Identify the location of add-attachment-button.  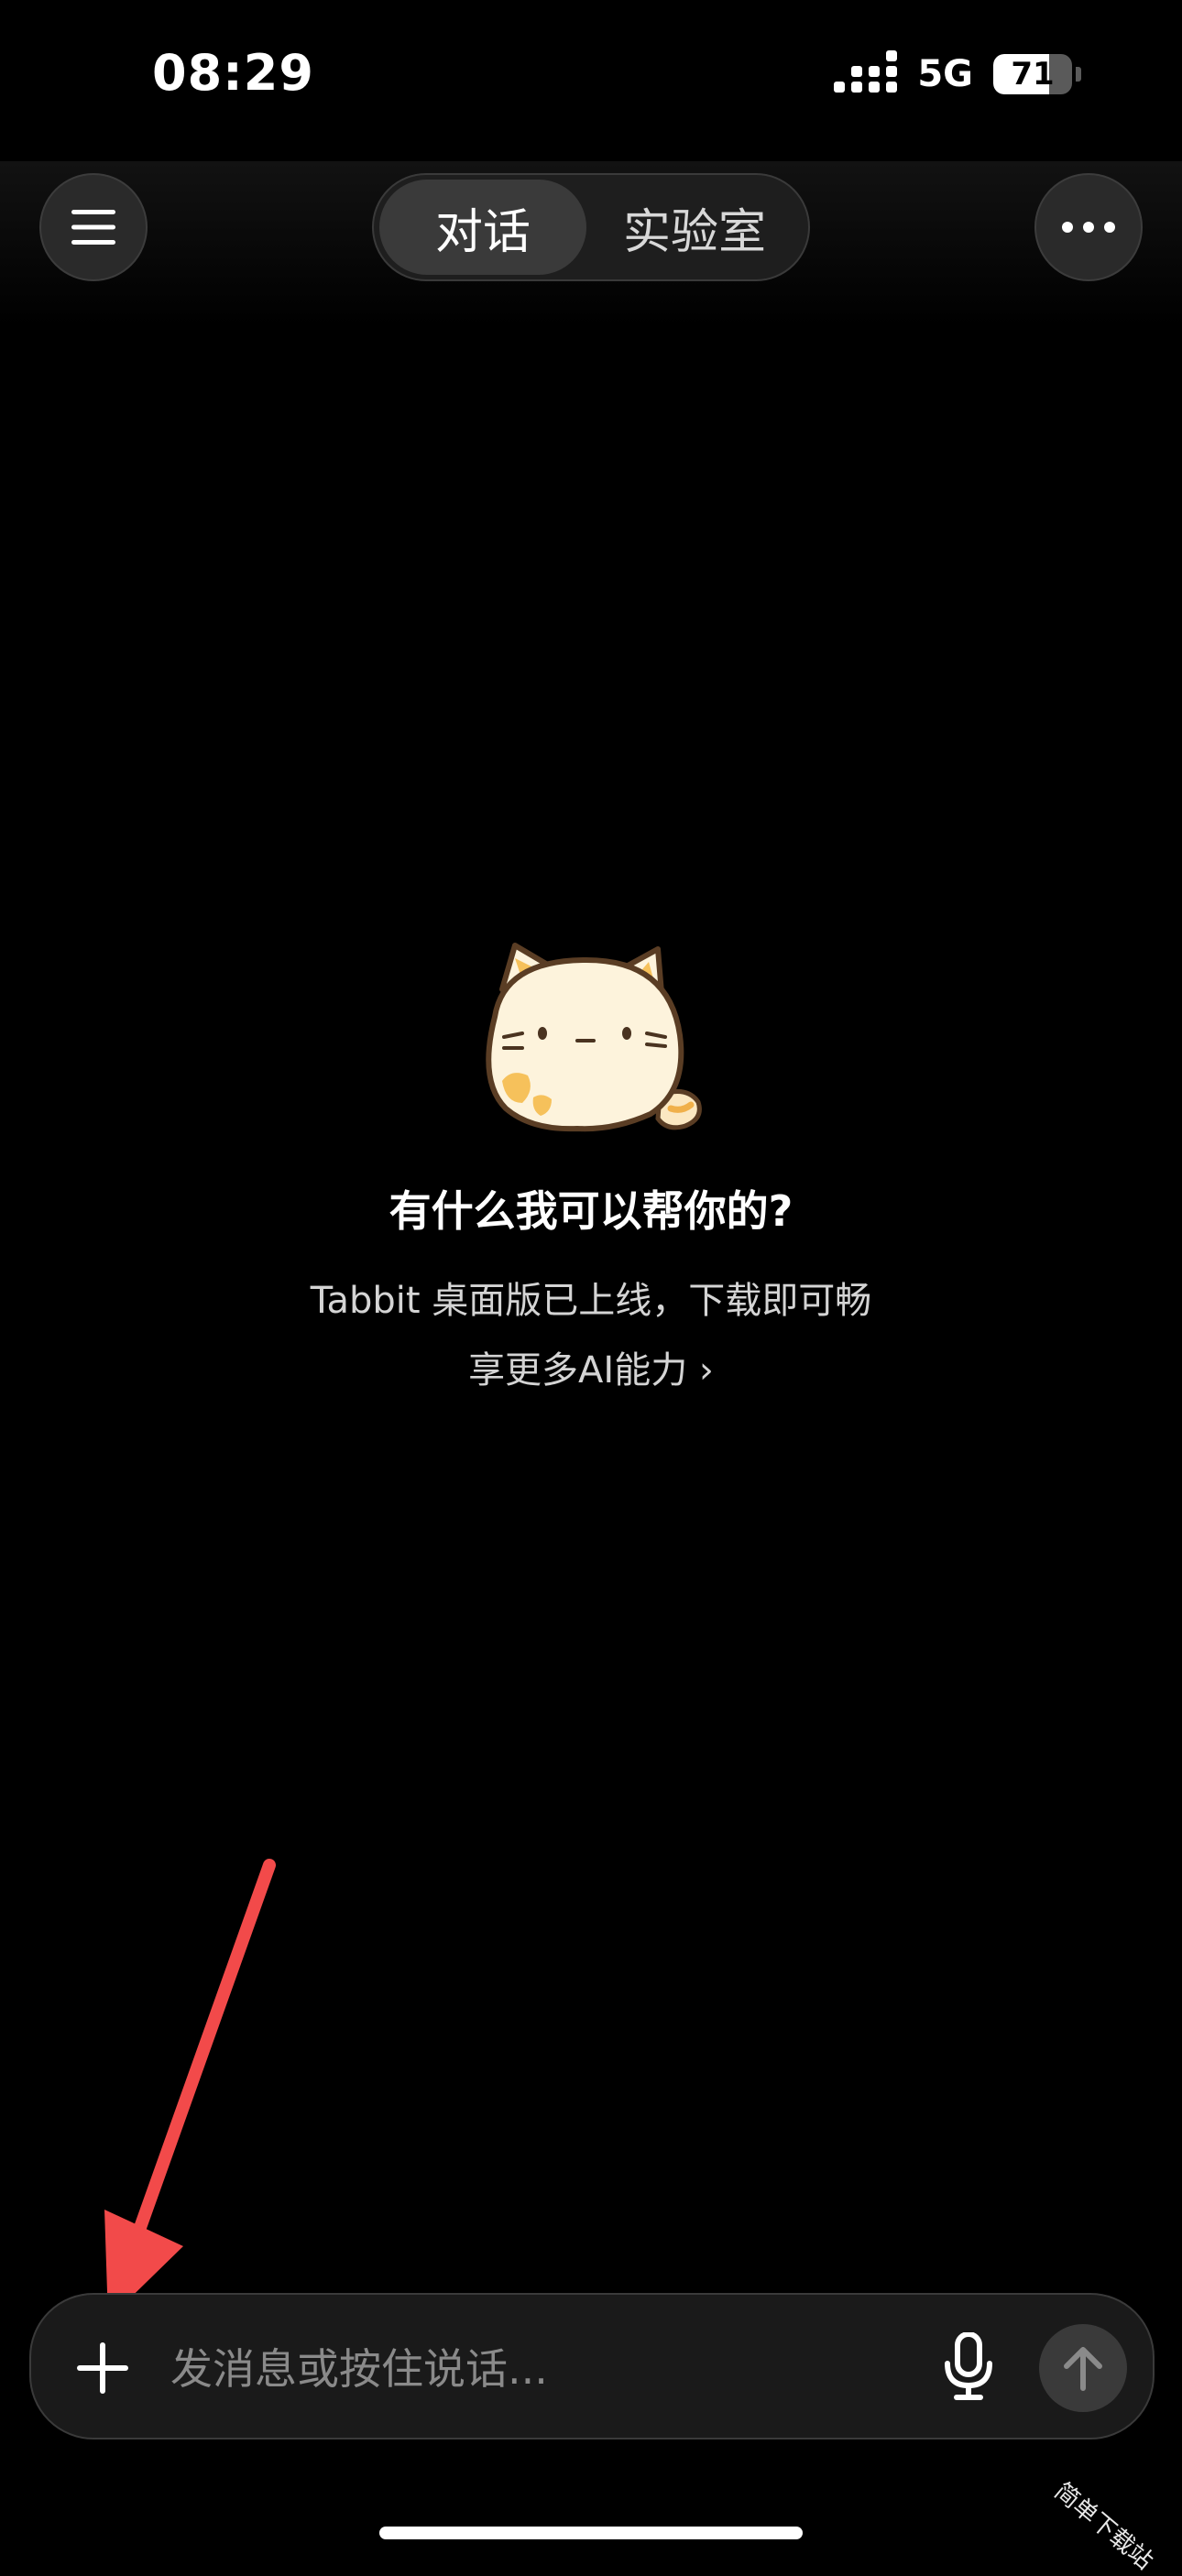
(103, 2369).